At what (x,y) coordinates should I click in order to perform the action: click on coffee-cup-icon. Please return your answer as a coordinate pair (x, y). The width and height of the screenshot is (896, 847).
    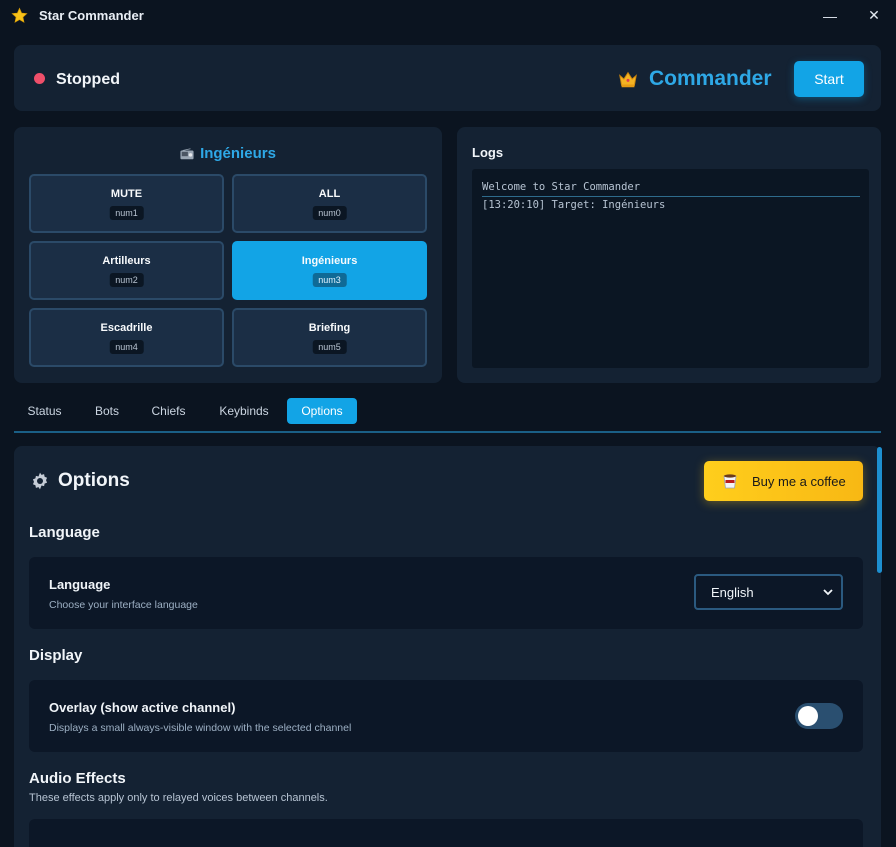
    Looking at the image, I should click on (730, 481).